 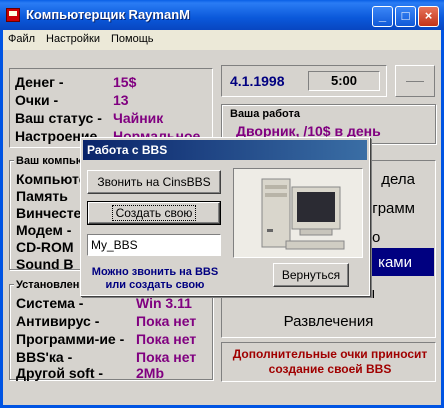 I want to click on date-time-panel: 4.1.1998 5:00, so click(x=304, y=81).